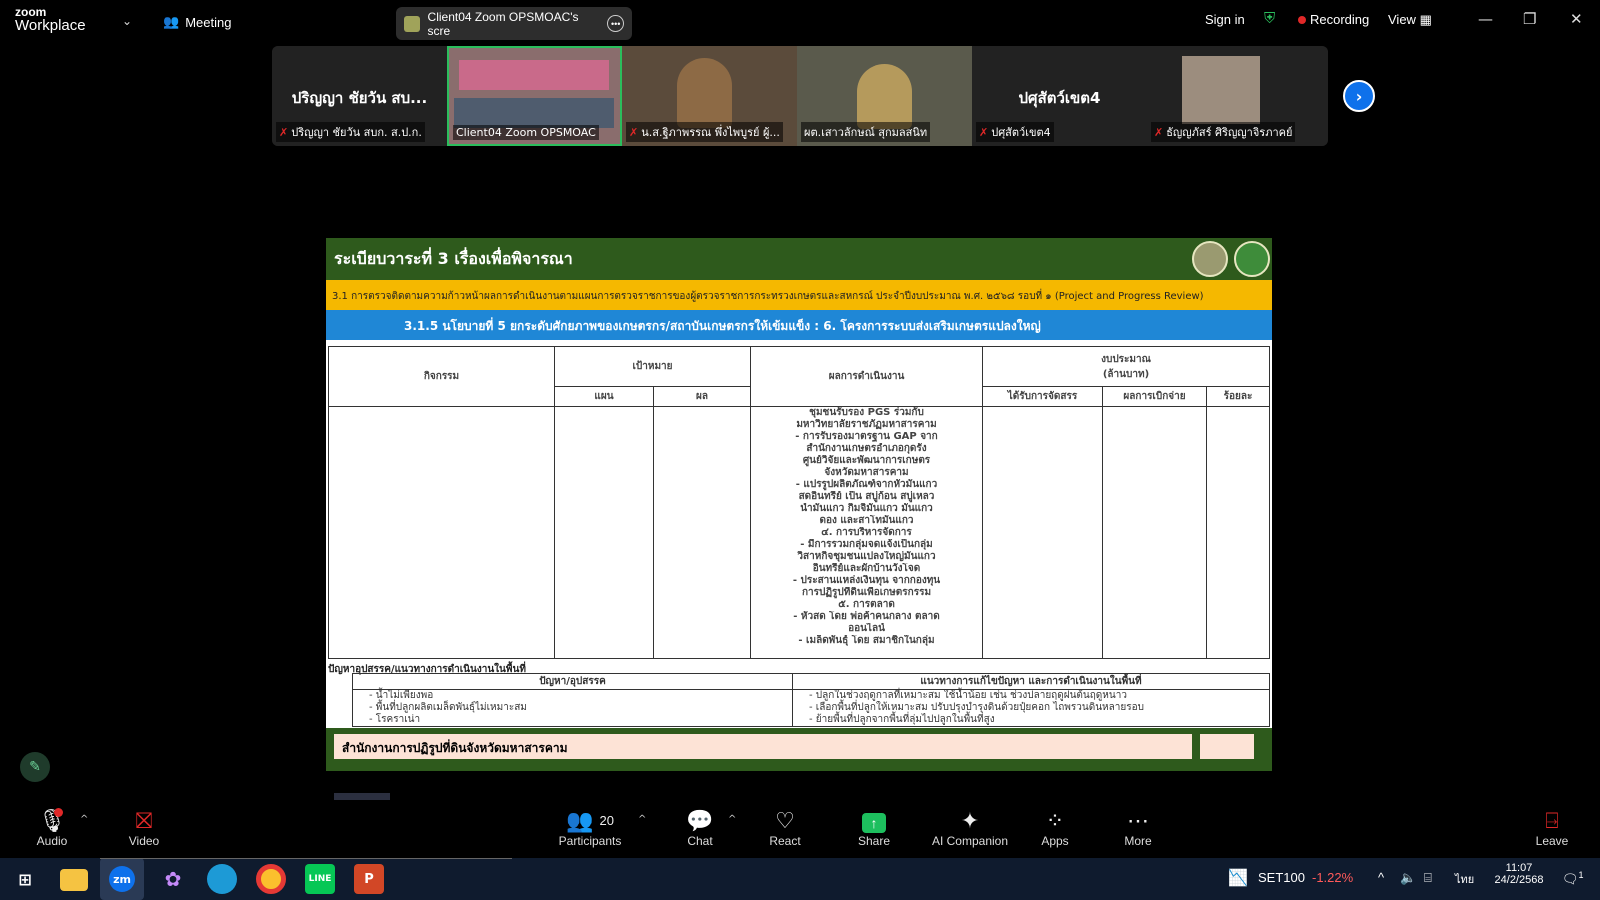  Describe the element at coordinates (874, 841) in the screenshot. I see `share-label: Share` at that location.